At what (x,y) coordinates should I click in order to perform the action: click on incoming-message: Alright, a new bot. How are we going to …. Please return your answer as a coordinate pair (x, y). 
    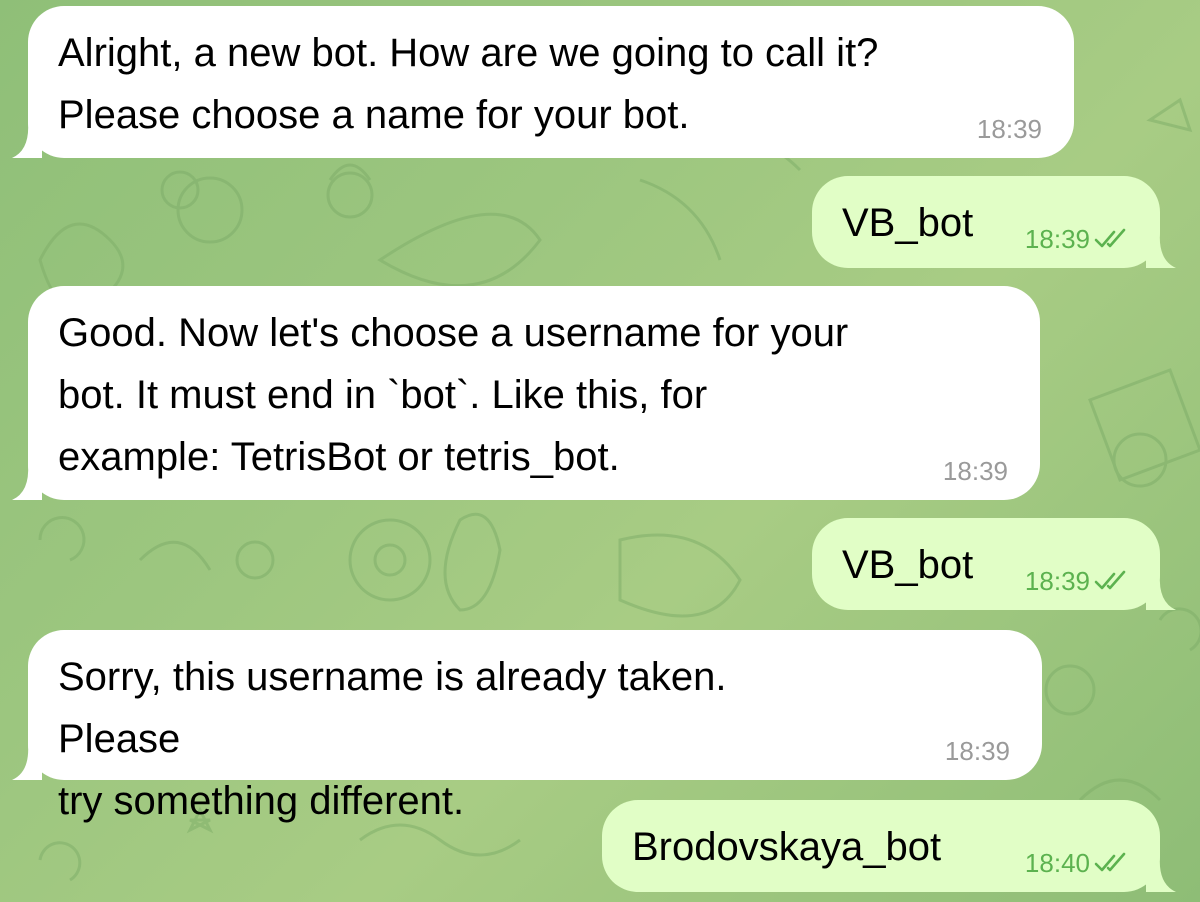
    Looking at the image, I should click on (543, 82).